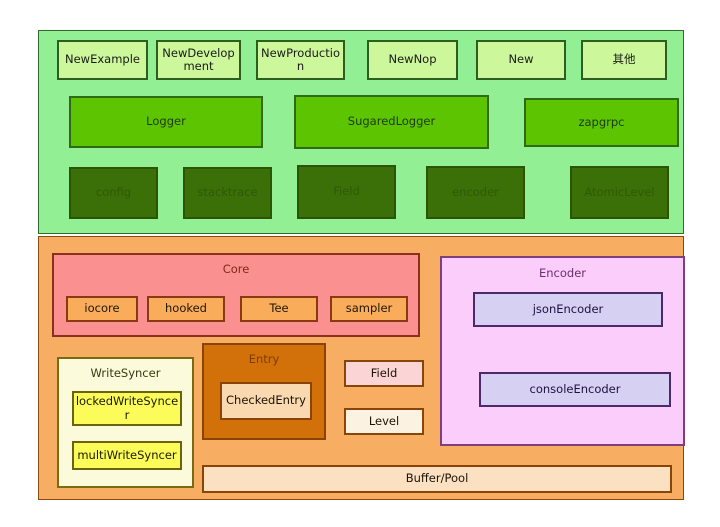 This screenshot has width=720, height=527. Describe the element at coordinates (127, 455) in the screenshot. I see `writesyncer-child-multiwritesyncer: multiWriteSyncer` at that location.